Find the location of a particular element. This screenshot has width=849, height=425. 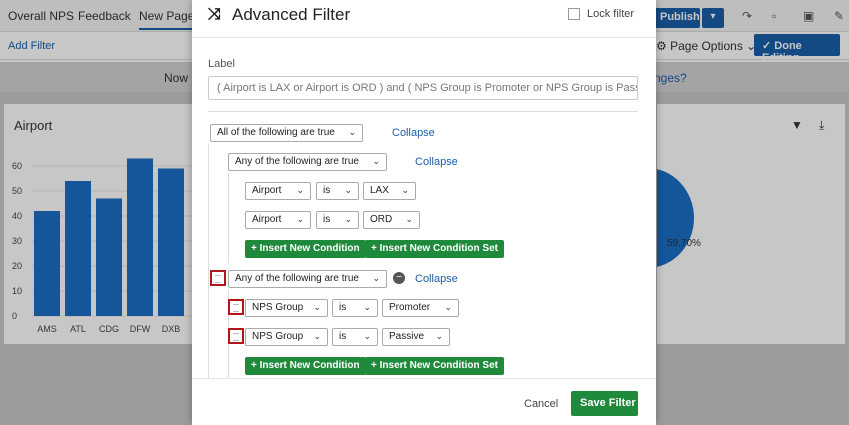

dialog-footer: Cancel Save Filter is located at coordinates (424, 401).